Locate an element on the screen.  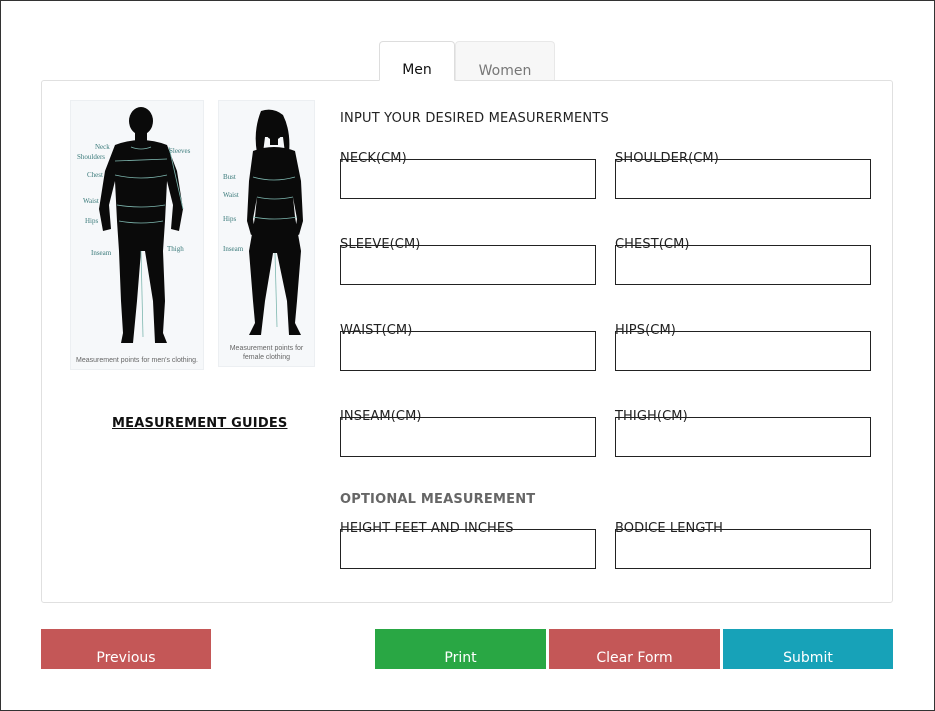
height-label: HEIGHT FEET AND INCHES is located at coordinates (427, 528).